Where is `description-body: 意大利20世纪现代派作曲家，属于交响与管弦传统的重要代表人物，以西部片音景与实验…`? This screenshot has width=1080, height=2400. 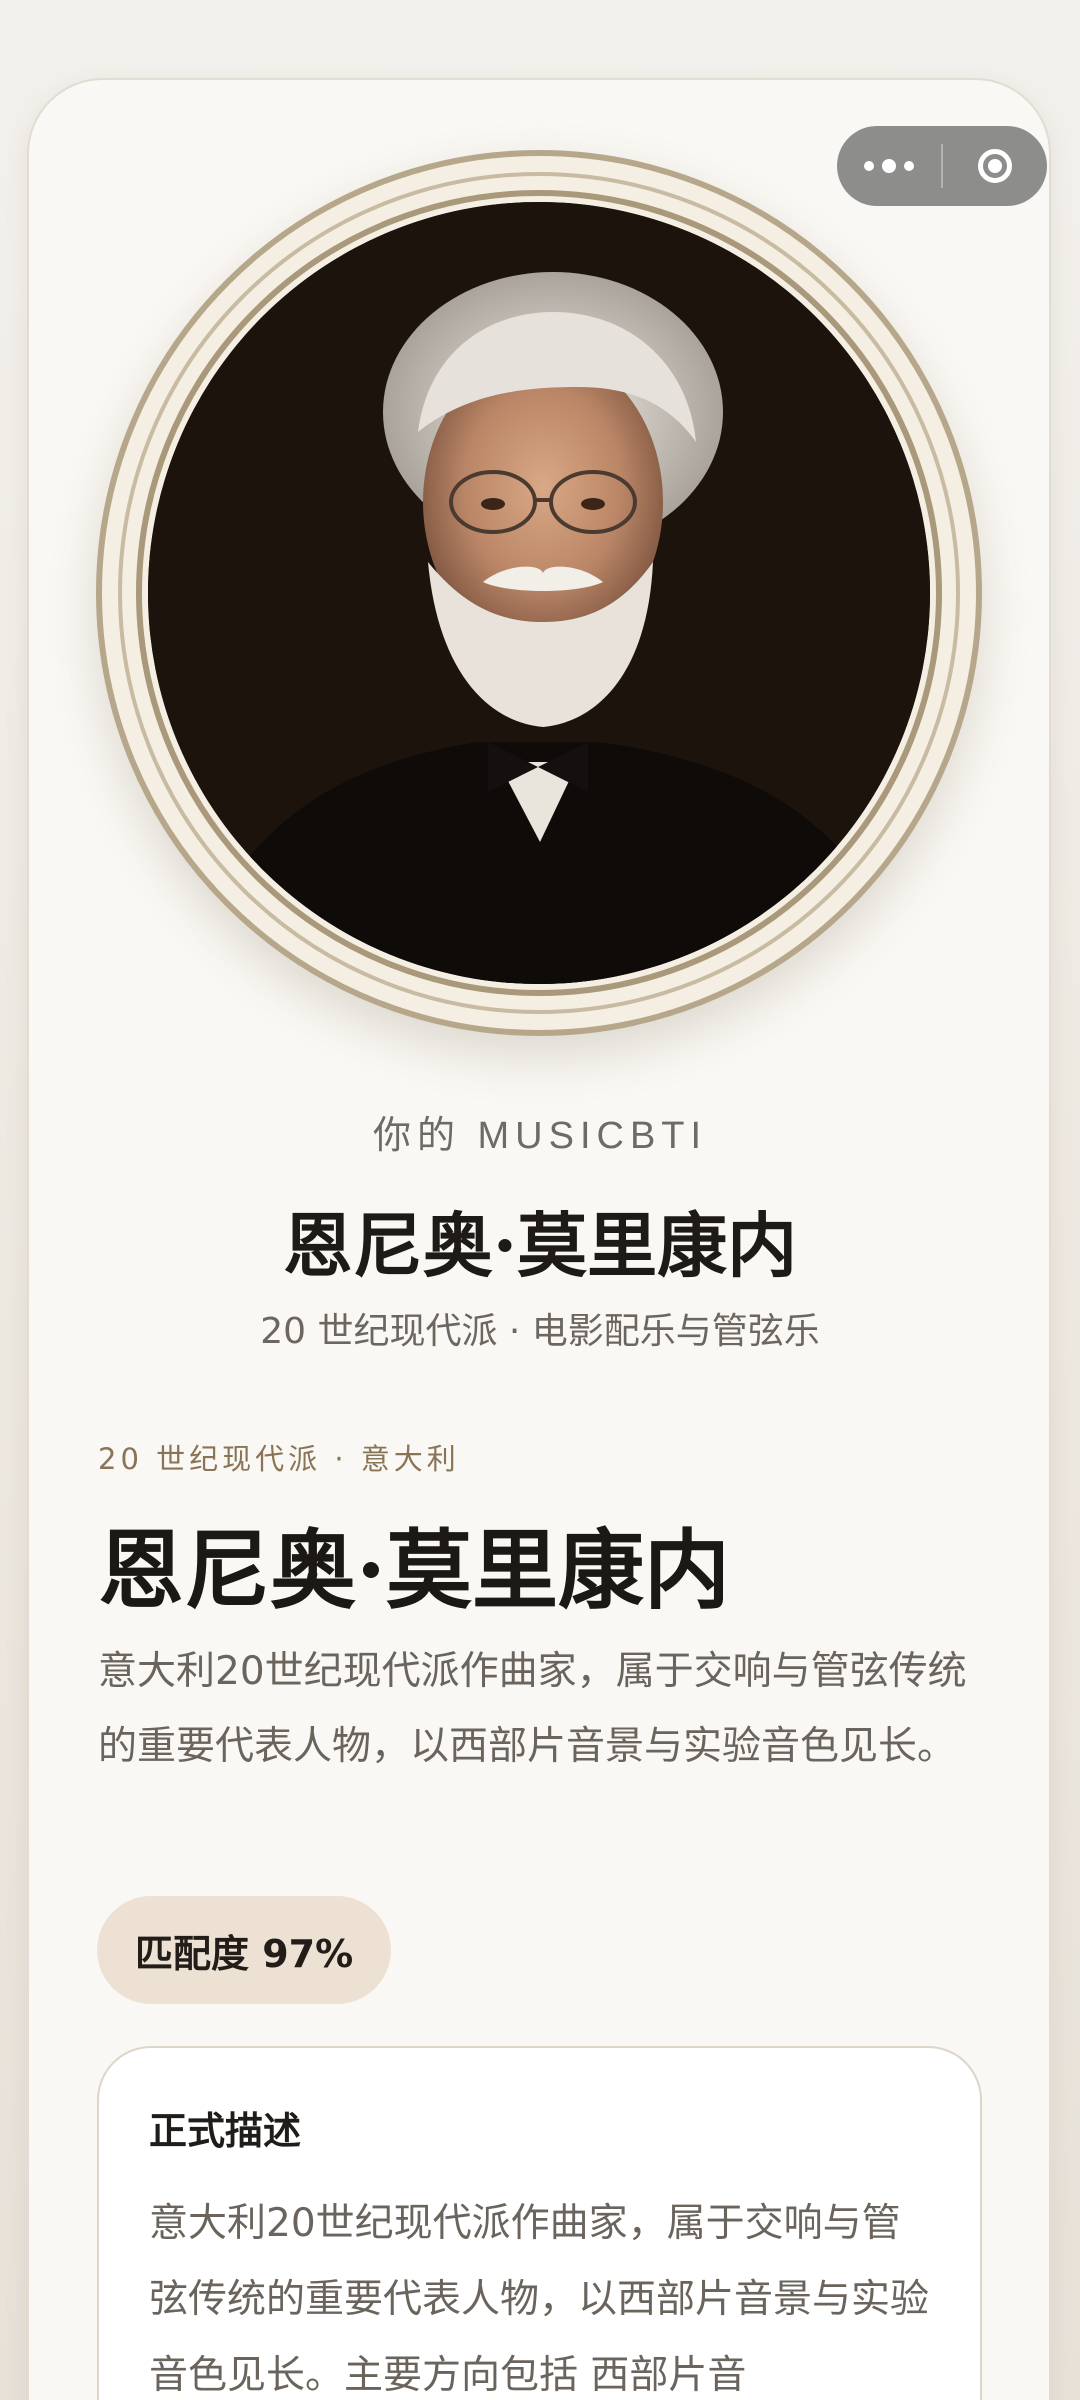 description-body: 意大利20世纪现代派作曲家，属于交响与管弦传统的重要代表人物，以西部片音景与实验… is located at coordinates (539, 2299).